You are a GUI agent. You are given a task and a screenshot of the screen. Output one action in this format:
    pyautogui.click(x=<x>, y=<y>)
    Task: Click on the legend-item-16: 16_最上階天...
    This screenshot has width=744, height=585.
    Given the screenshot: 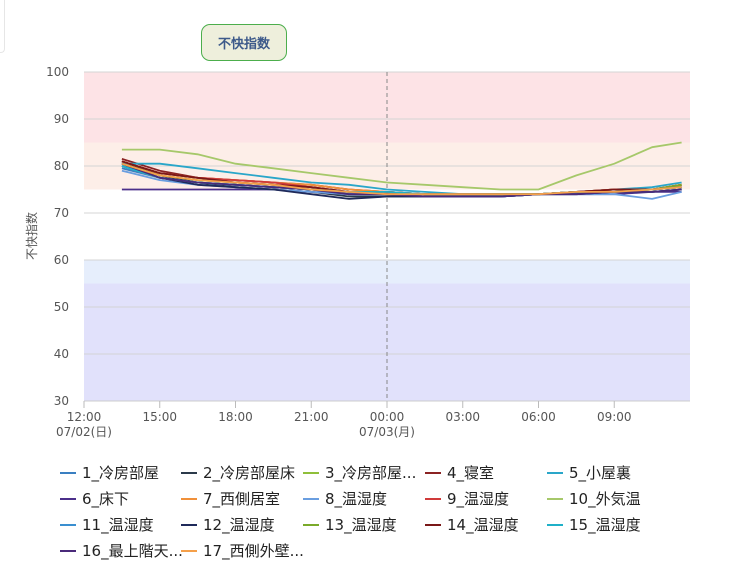 What is the action you would take?
    pyautogui.click(x=121, y=550)
    